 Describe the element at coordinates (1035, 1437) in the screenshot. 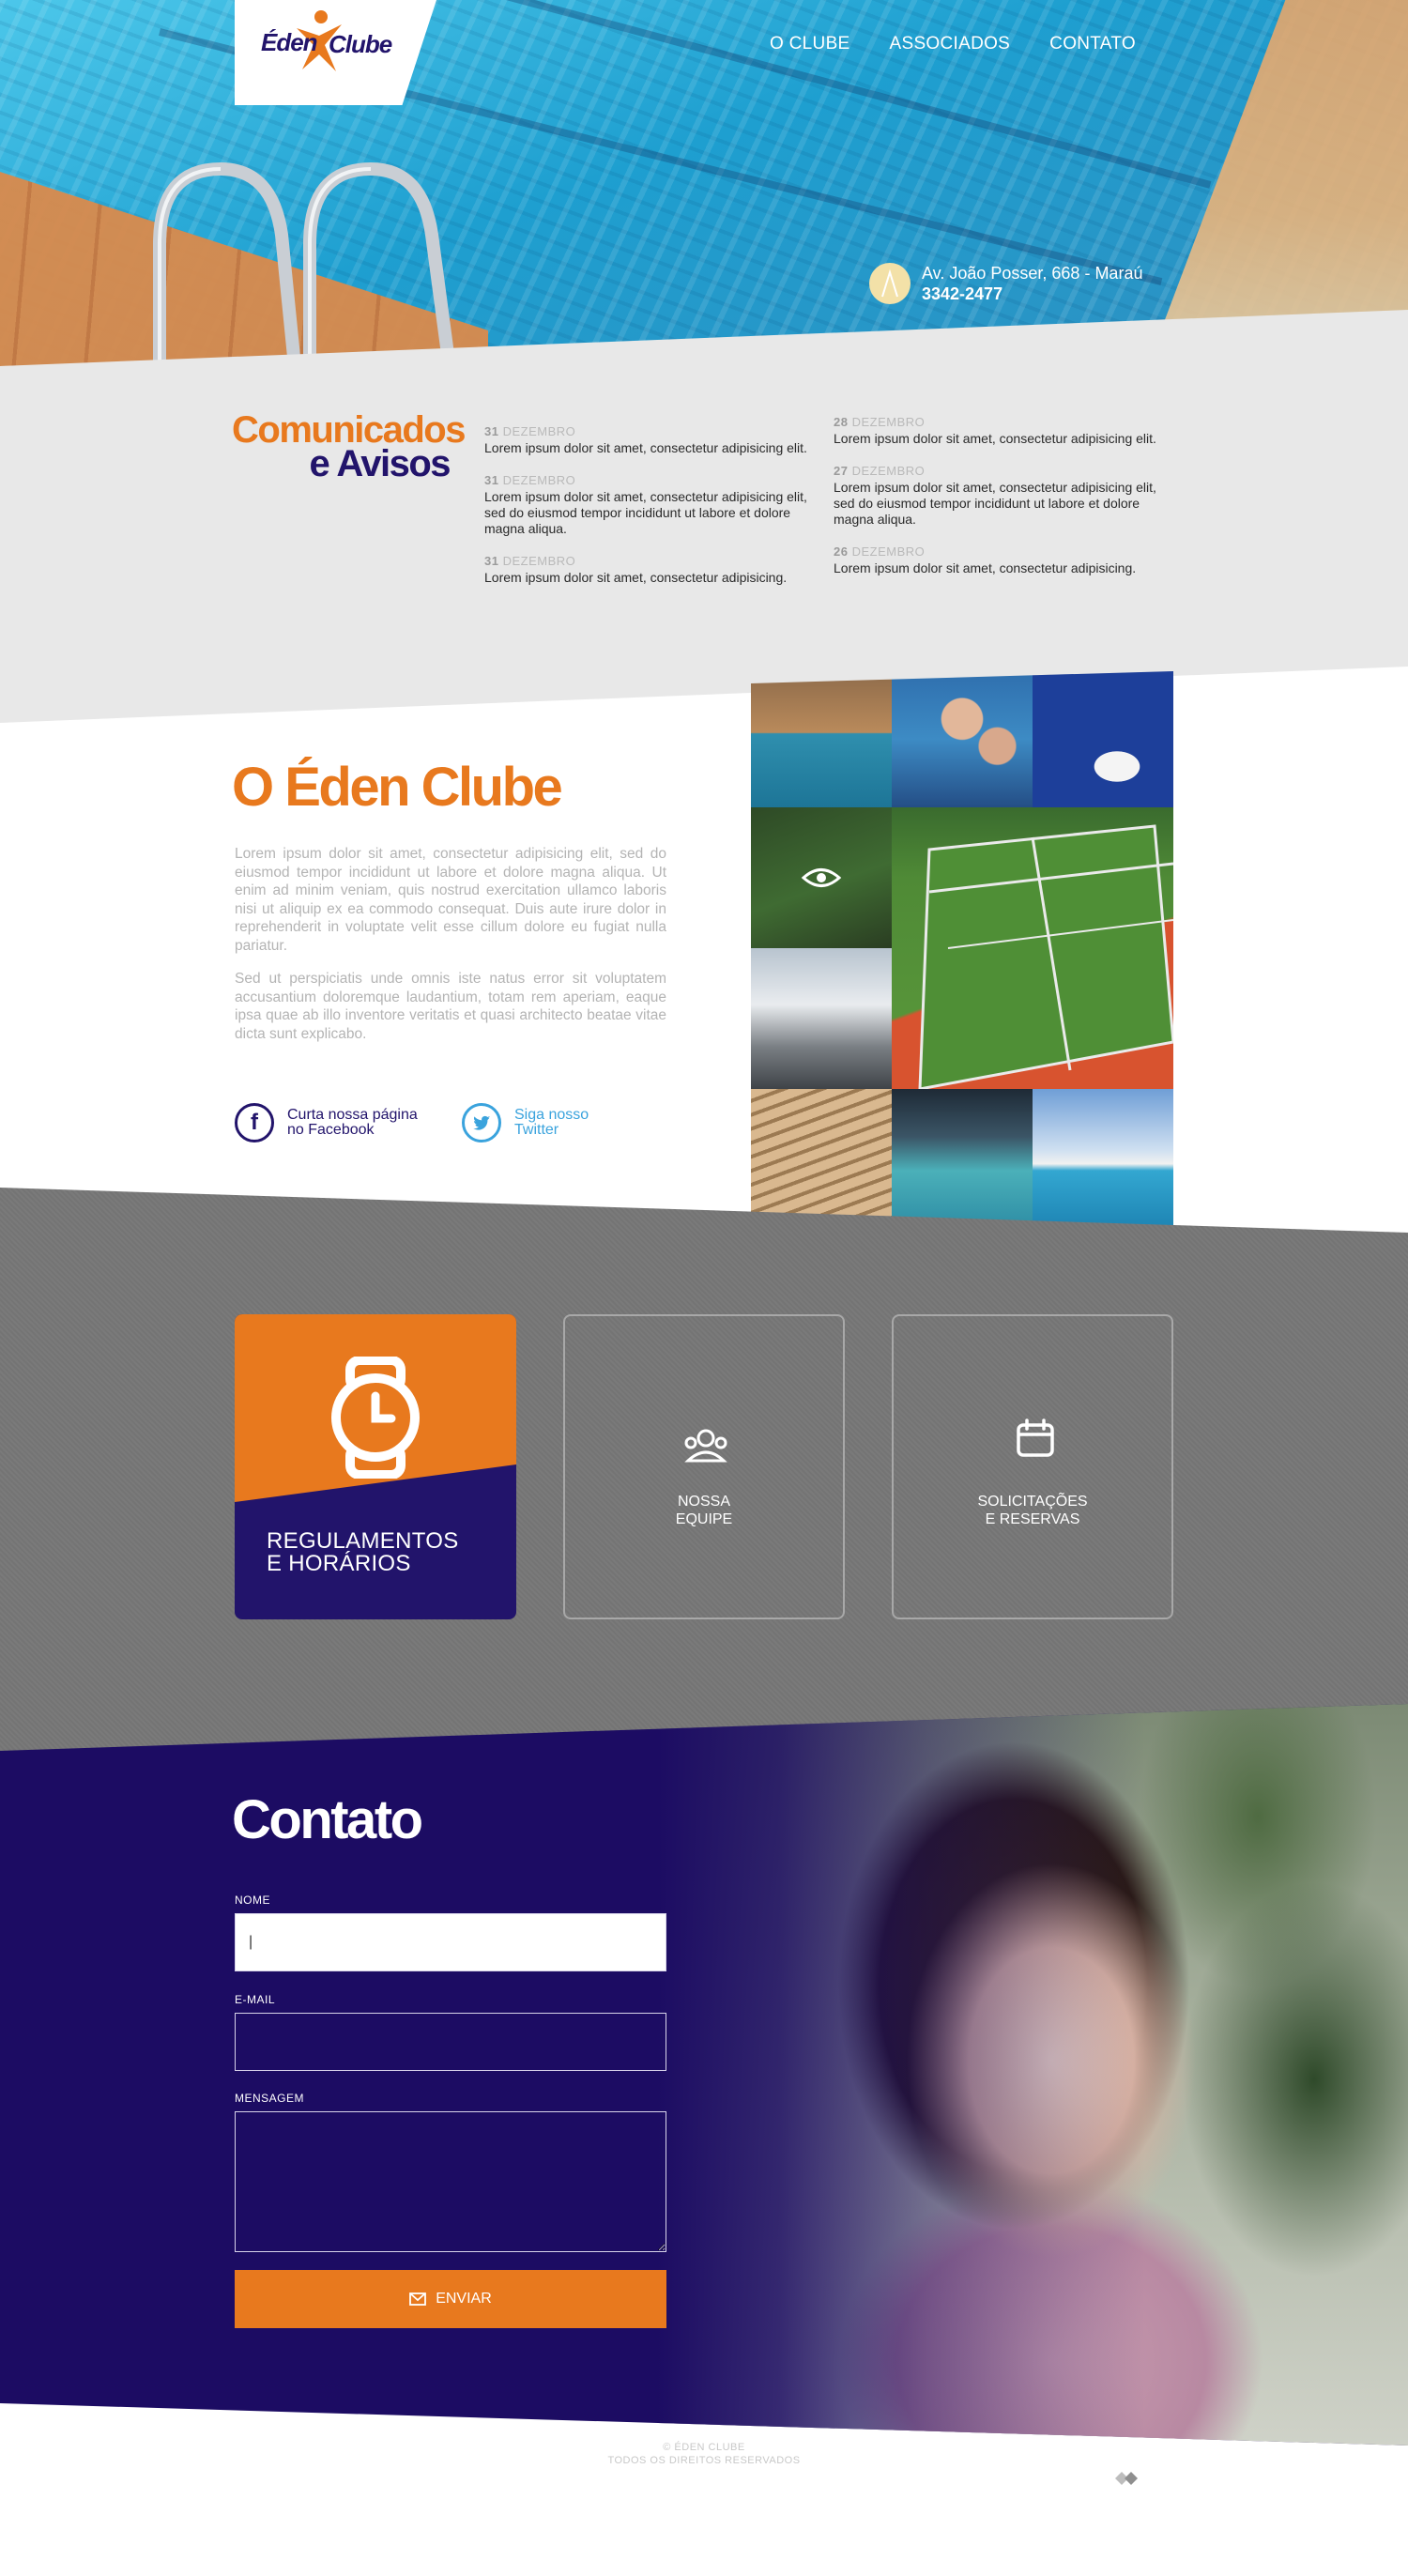

I see `calendar-icon` at that location.